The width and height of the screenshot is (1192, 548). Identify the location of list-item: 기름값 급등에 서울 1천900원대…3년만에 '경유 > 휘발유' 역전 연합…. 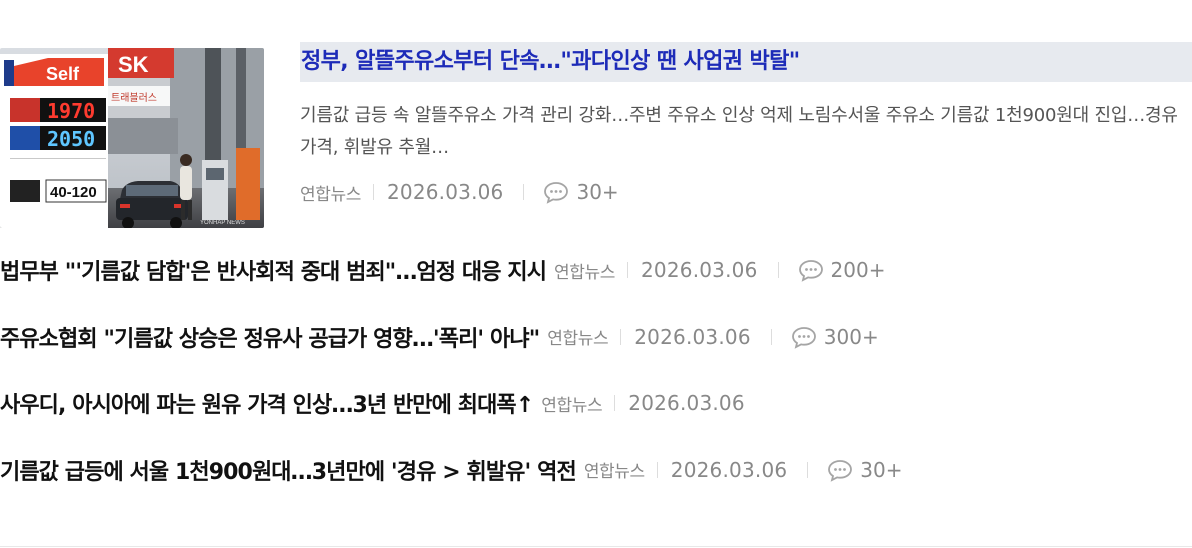
(596, 470).